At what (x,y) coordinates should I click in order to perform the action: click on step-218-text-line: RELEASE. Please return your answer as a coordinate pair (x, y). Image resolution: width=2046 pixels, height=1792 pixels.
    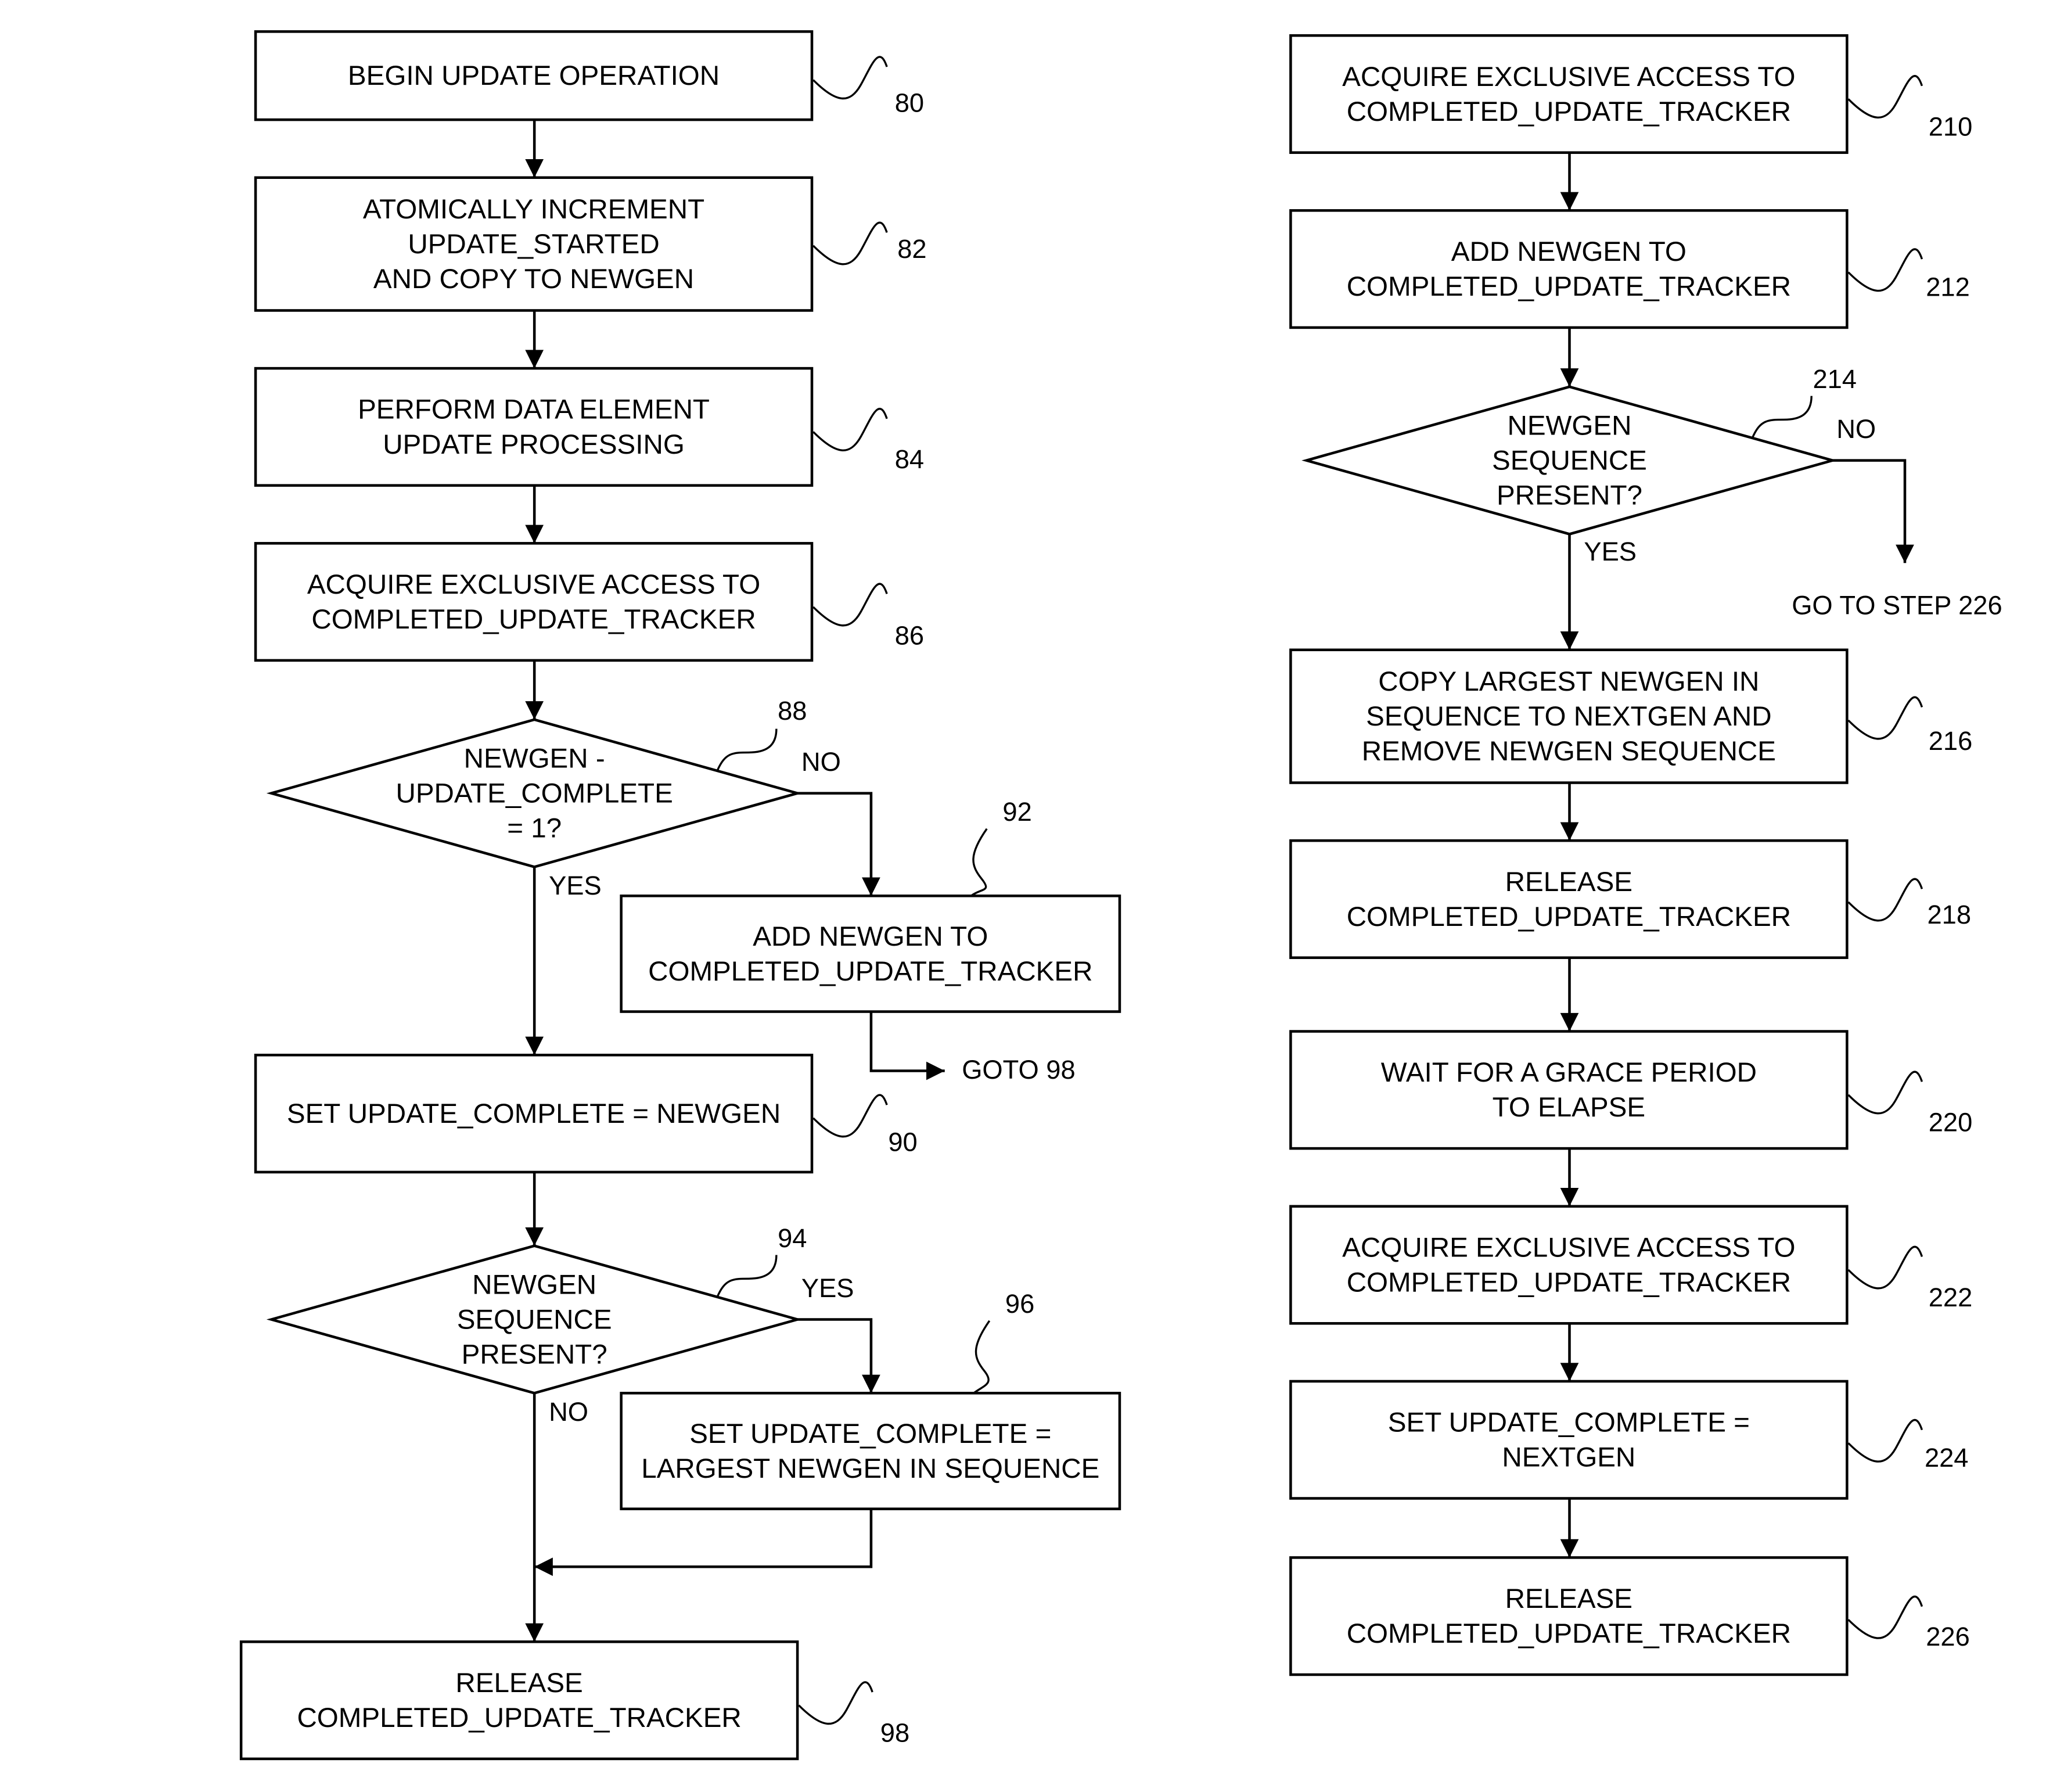
    Looking at the image, I should click on (1569, 882).